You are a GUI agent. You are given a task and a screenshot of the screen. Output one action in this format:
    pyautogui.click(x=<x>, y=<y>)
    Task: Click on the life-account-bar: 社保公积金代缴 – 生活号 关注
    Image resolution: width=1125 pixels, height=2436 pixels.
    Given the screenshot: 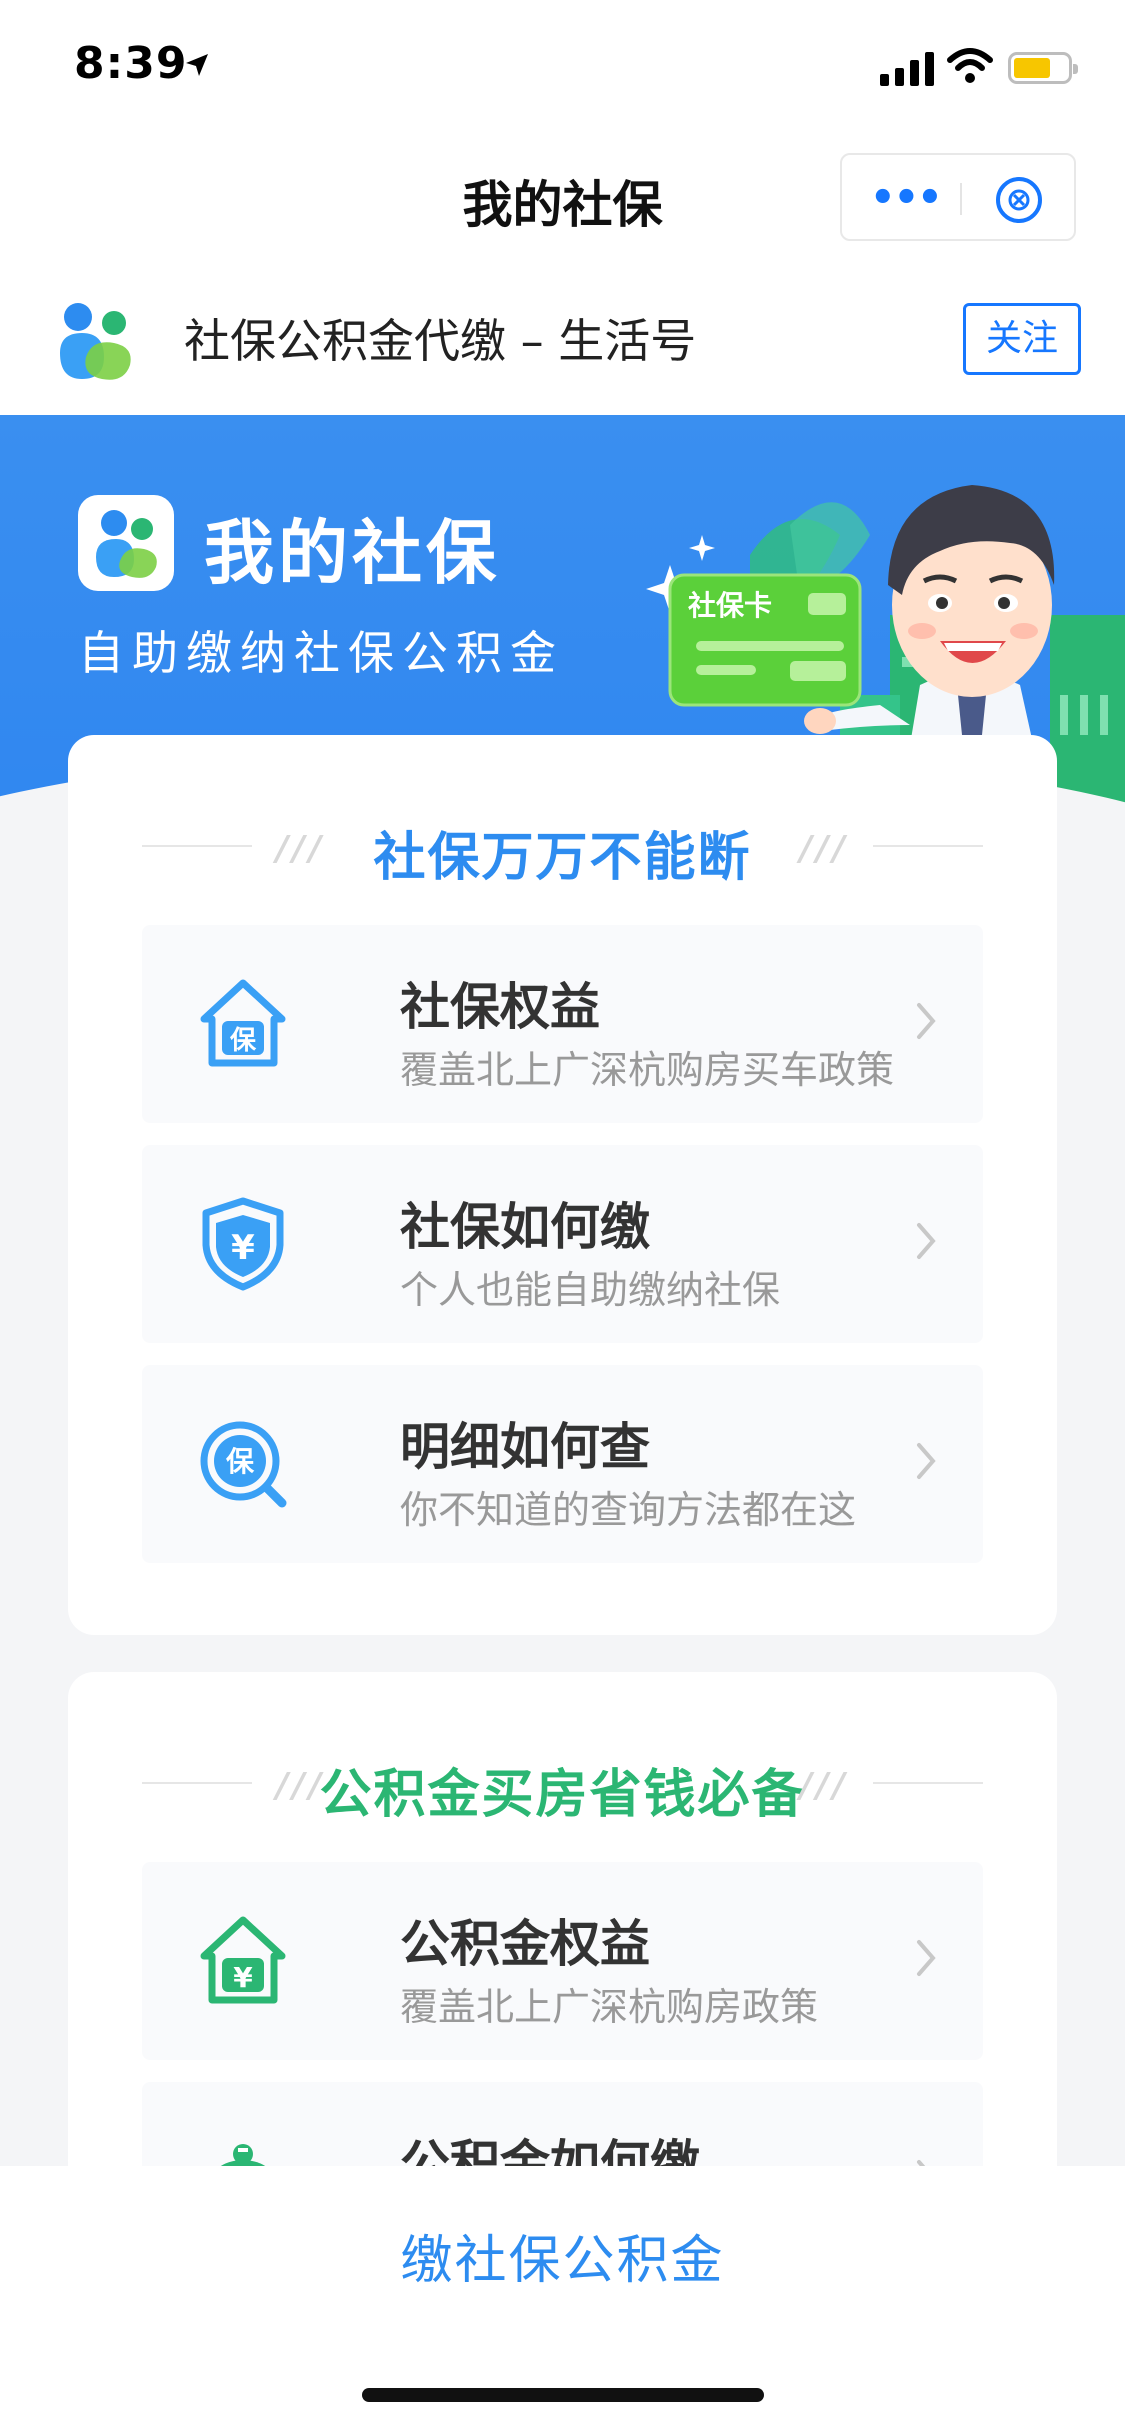 What is the action you would take?
    pyautogui.click(x=562, y=340)
    